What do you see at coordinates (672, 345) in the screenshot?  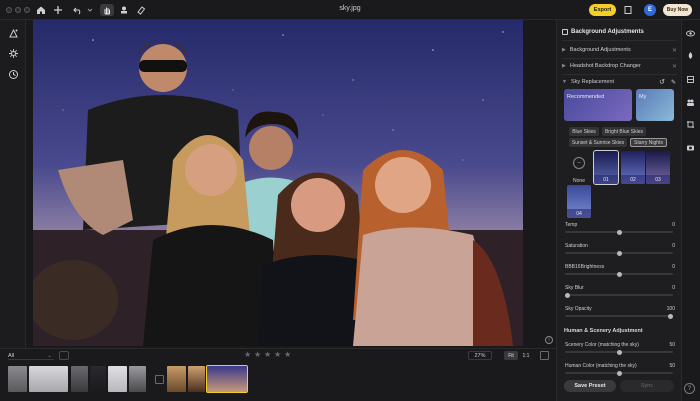 I see `slider-value: 50` at bounding box center [672, 345].